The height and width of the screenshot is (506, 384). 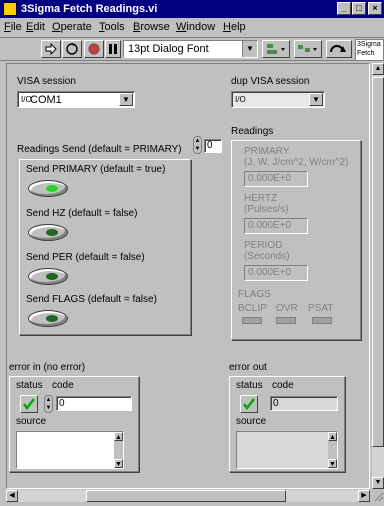 I want to click on menu-tools: Tools, so click(x=112, y=27).